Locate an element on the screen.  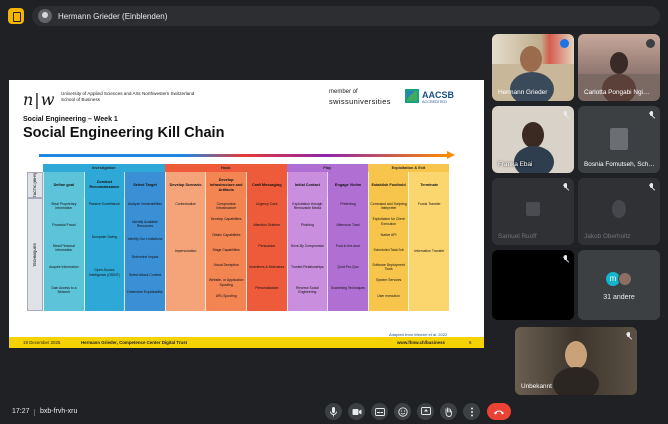
tactic-header: Conduct Reconnaissance is located at coordinates (104, 185).